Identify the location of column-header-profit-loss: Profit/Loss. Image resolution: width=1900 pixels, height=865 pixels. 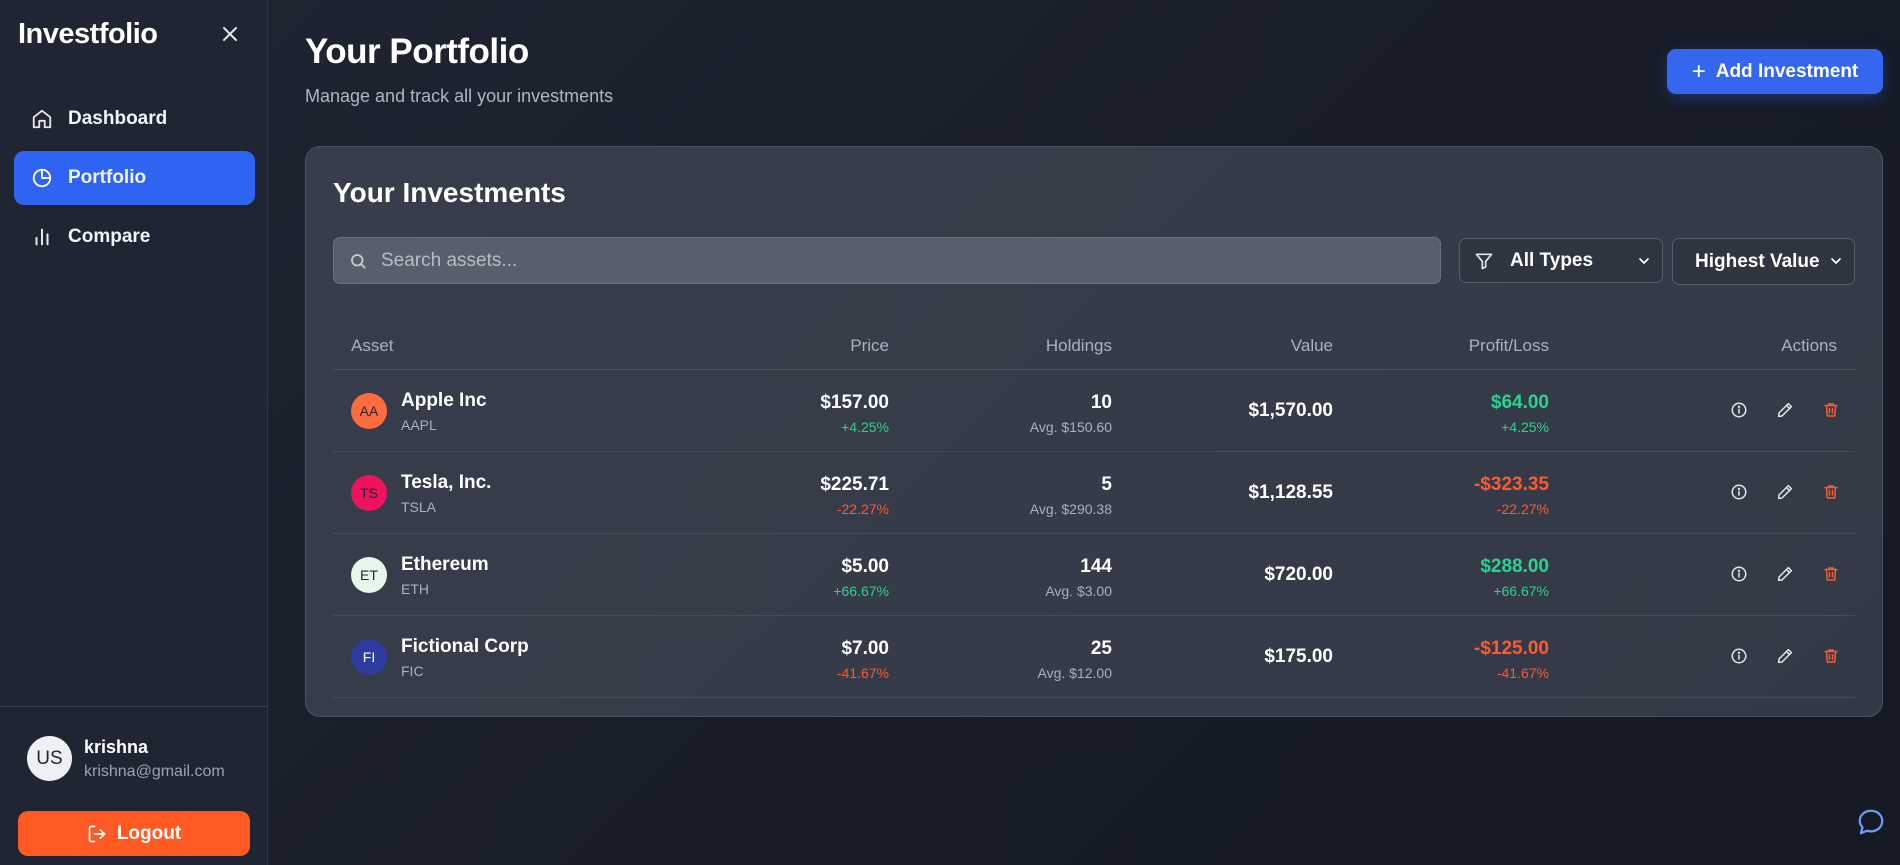
(1509, 346).